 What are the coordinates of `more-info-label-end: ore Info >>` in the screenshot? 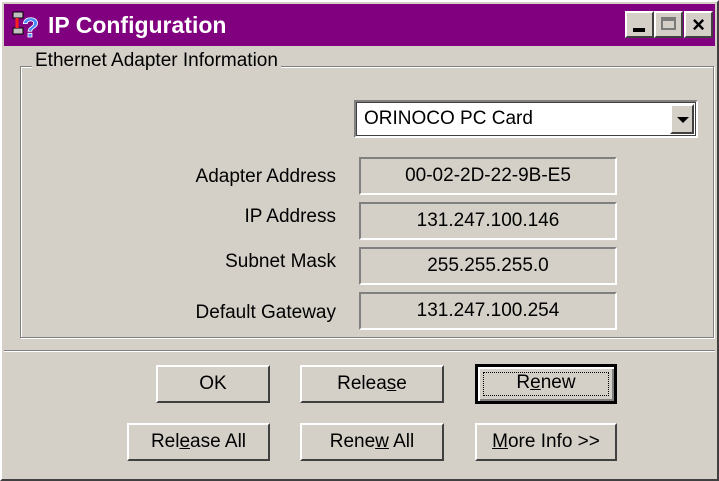 It's located at (553, 441).